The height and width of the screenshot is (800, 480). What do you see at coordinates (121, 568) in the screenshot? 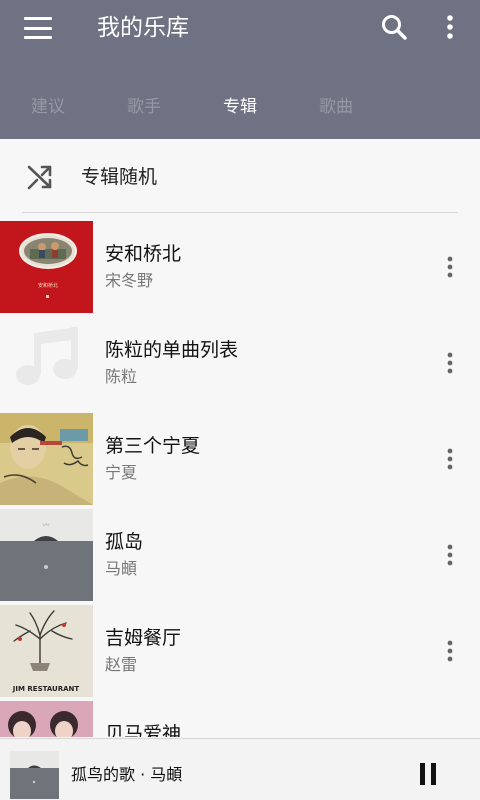
I see `album-artist: 马頔` at bounding box center [121, 568].